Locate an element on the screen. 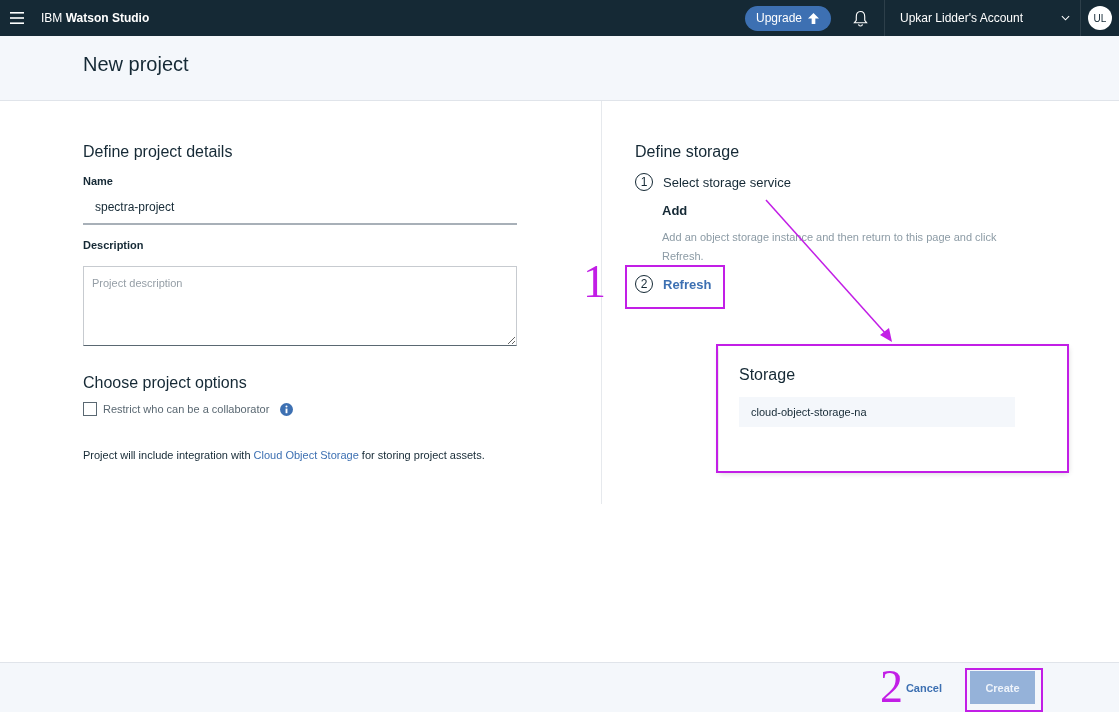 The width and height of the screenshot is (1119, 712). upload-arrow-icon is located at coordinates (813, 18).